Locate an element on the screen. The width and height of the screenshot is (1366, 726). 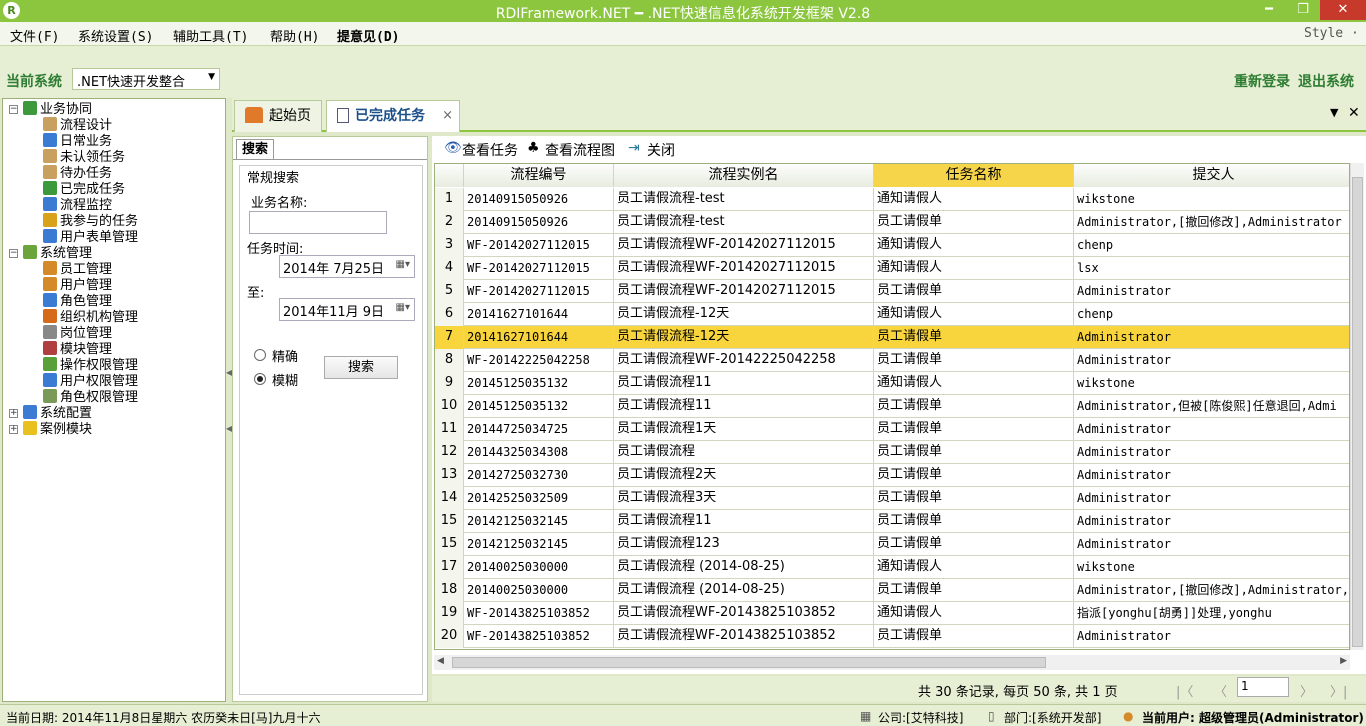
tree-item: 日常业务 is located at coordinates (77, 141).